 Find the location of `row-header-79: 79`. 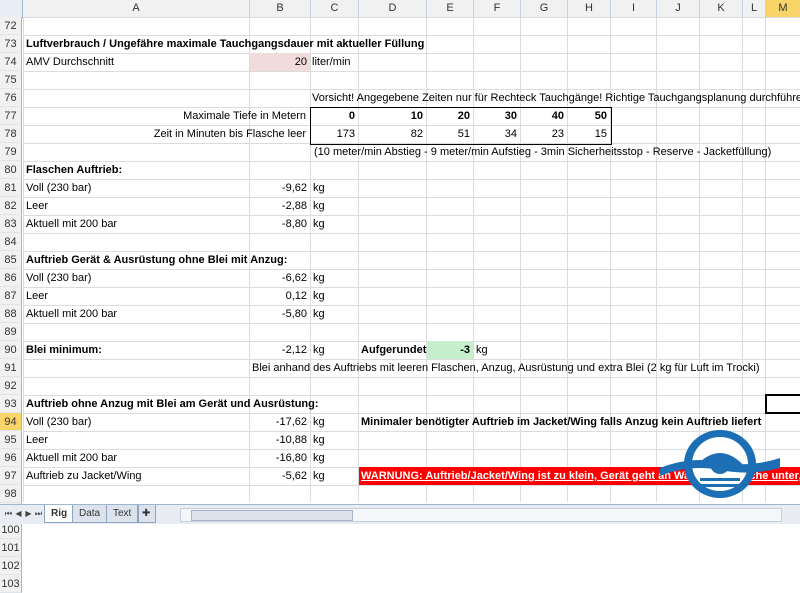

row-header-79: 79 is located at coordinates (11, 152).